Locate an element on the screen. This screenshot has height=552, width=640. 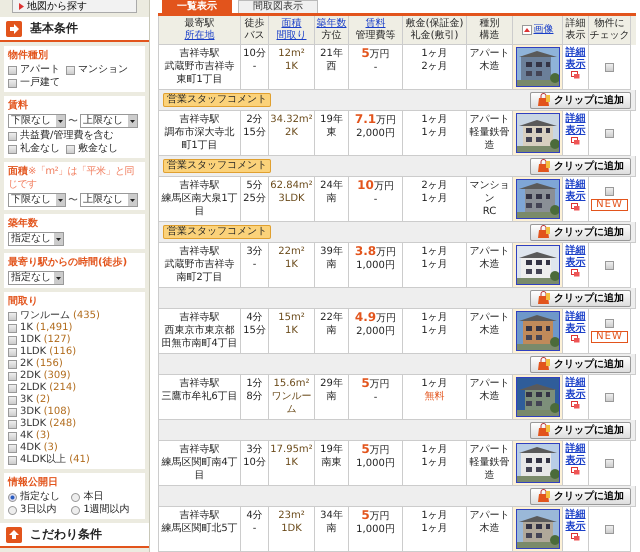
radio-label: 本日 is located at coordinates (93, 497).